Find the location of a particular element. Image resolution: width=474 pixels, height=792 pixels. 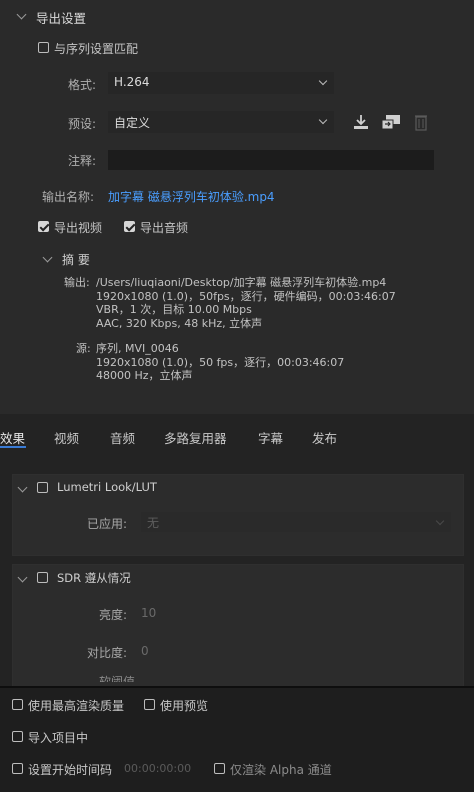

set-start-timecode-checkbox is located at coordinates (17, 768).